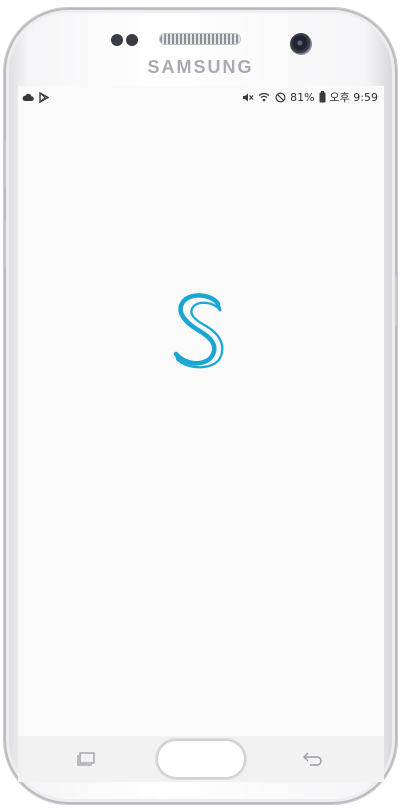 This screenshot has height=808, width=401. Describe the element at coordinates (44, 97) in the screenshot. I see `play-store-icon` at that location.